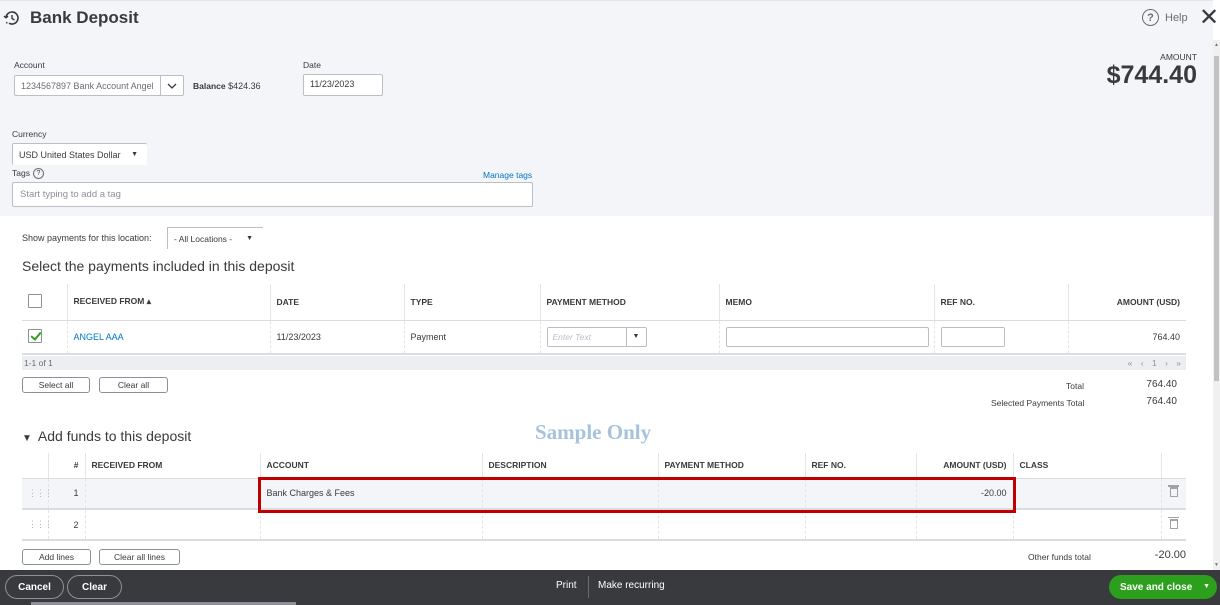  What do you see at coordinates (12, 18) in the screenshot?
I see `recent-transactions-icon` at bounding box center [12, 18].